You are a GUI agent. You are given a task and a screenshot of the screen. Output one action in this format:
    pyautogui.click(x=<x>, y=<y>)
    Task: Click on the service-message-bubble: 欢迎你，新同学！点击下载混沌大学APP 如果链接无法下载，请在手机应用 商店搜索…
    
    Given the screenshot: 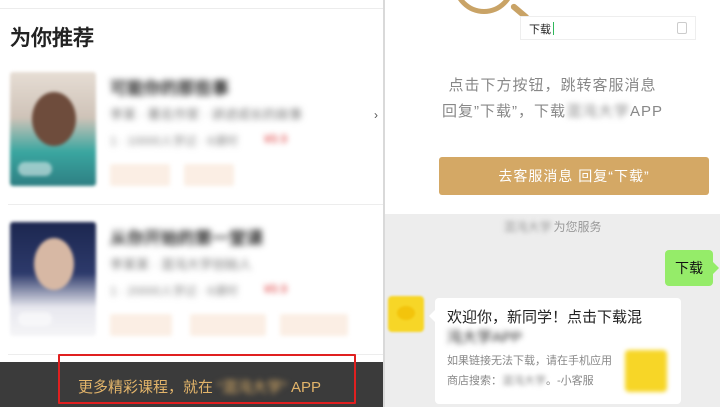 What is the action you would take?
    pyautogui.click(x=555, y=351)
    